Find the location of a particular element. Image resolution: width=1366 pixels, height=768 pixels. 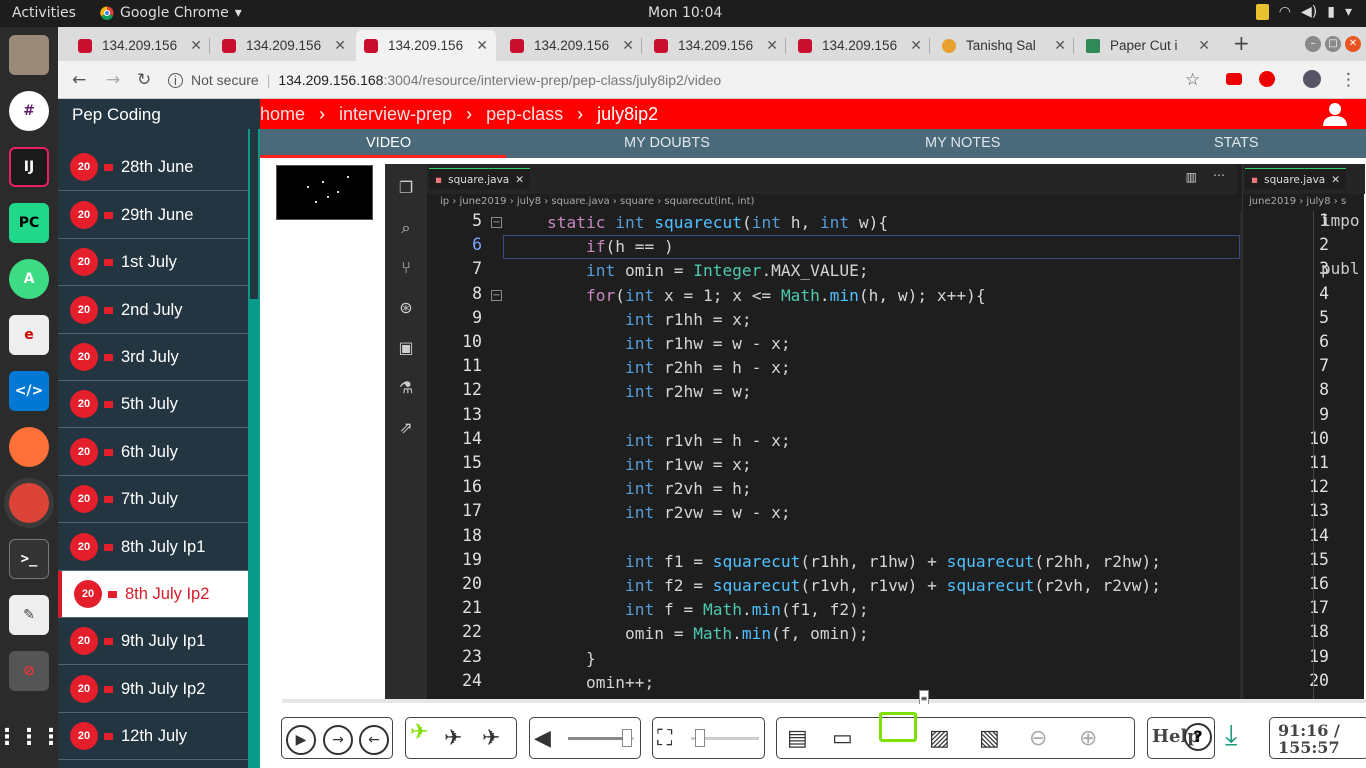

maximize-icon: □ is located at coordinates (1333, 44).